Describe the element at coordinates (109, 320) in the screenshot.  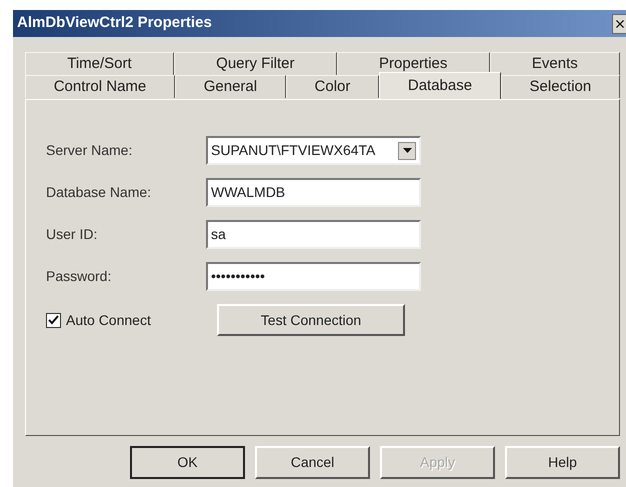
I see `checkbox-label: Auto Connect` at that location.